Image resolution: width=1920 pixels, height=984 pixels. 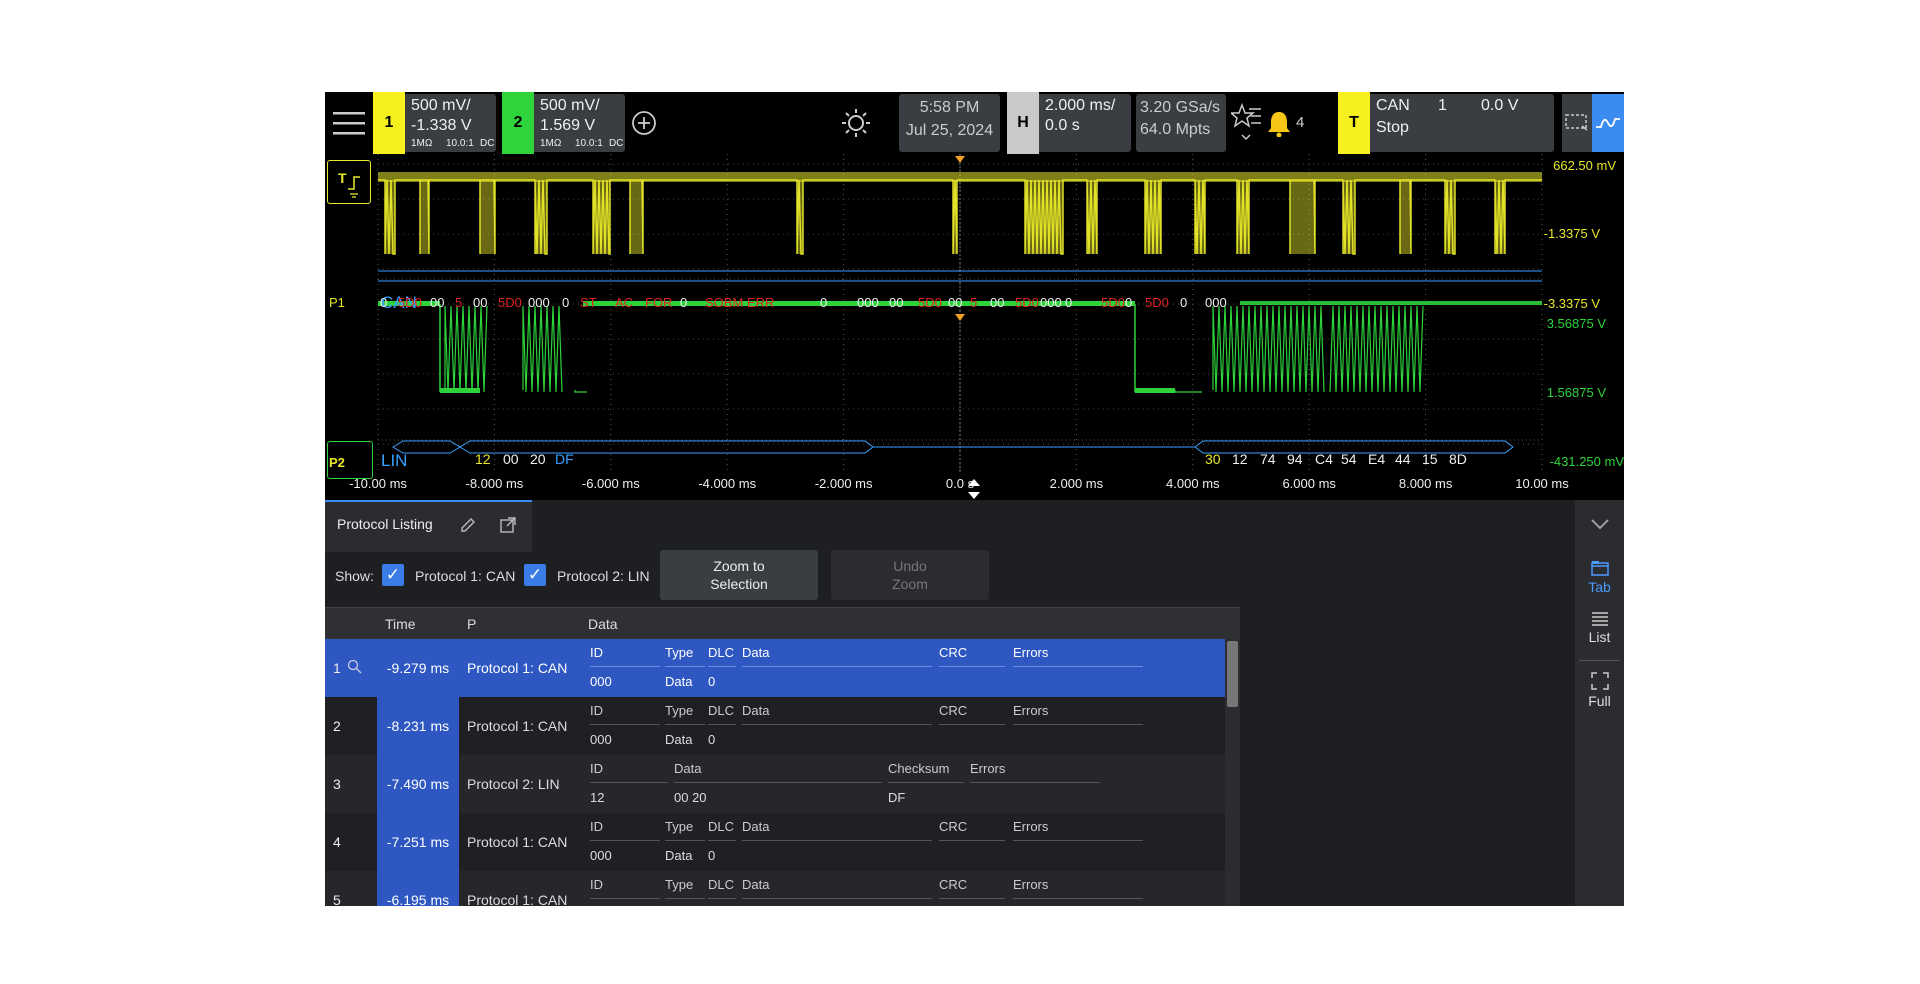 I want to click on date-time-panel: 5:58 PM Jul 25, 2024, so click(x=949, y=123).